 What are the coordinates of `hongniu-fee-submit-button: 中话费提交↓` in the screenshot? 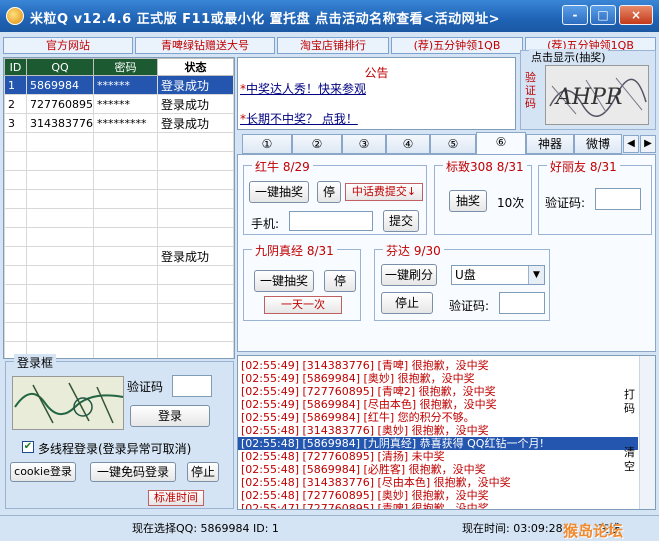 It's located at (384, 192).